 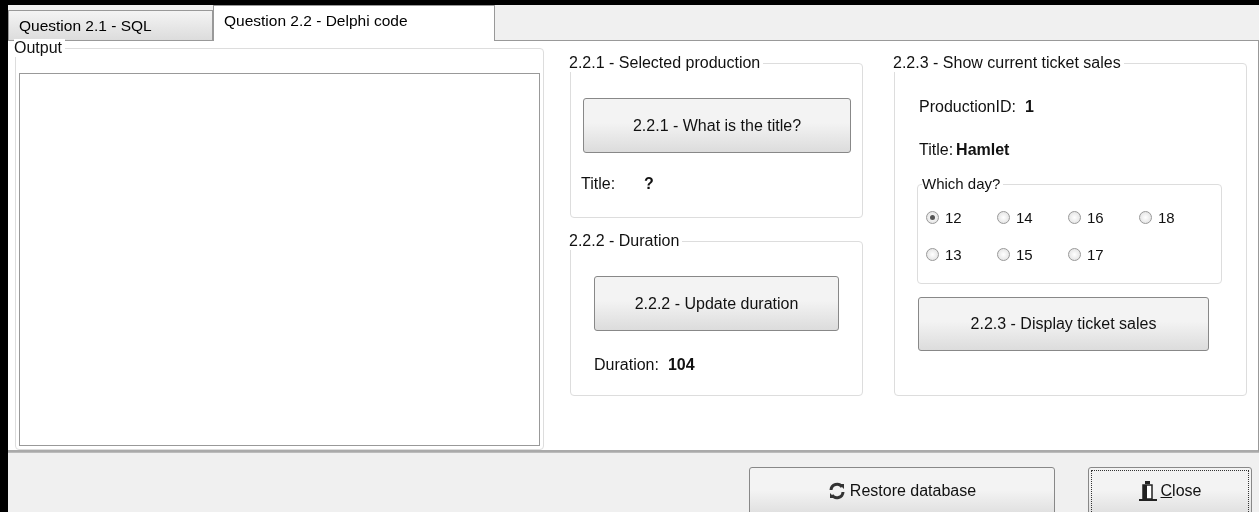 What do you see at coordinates (967, 107) in the screenshot?
I see `production-id-label: ProductionID:` at bounding box center [967, 107].